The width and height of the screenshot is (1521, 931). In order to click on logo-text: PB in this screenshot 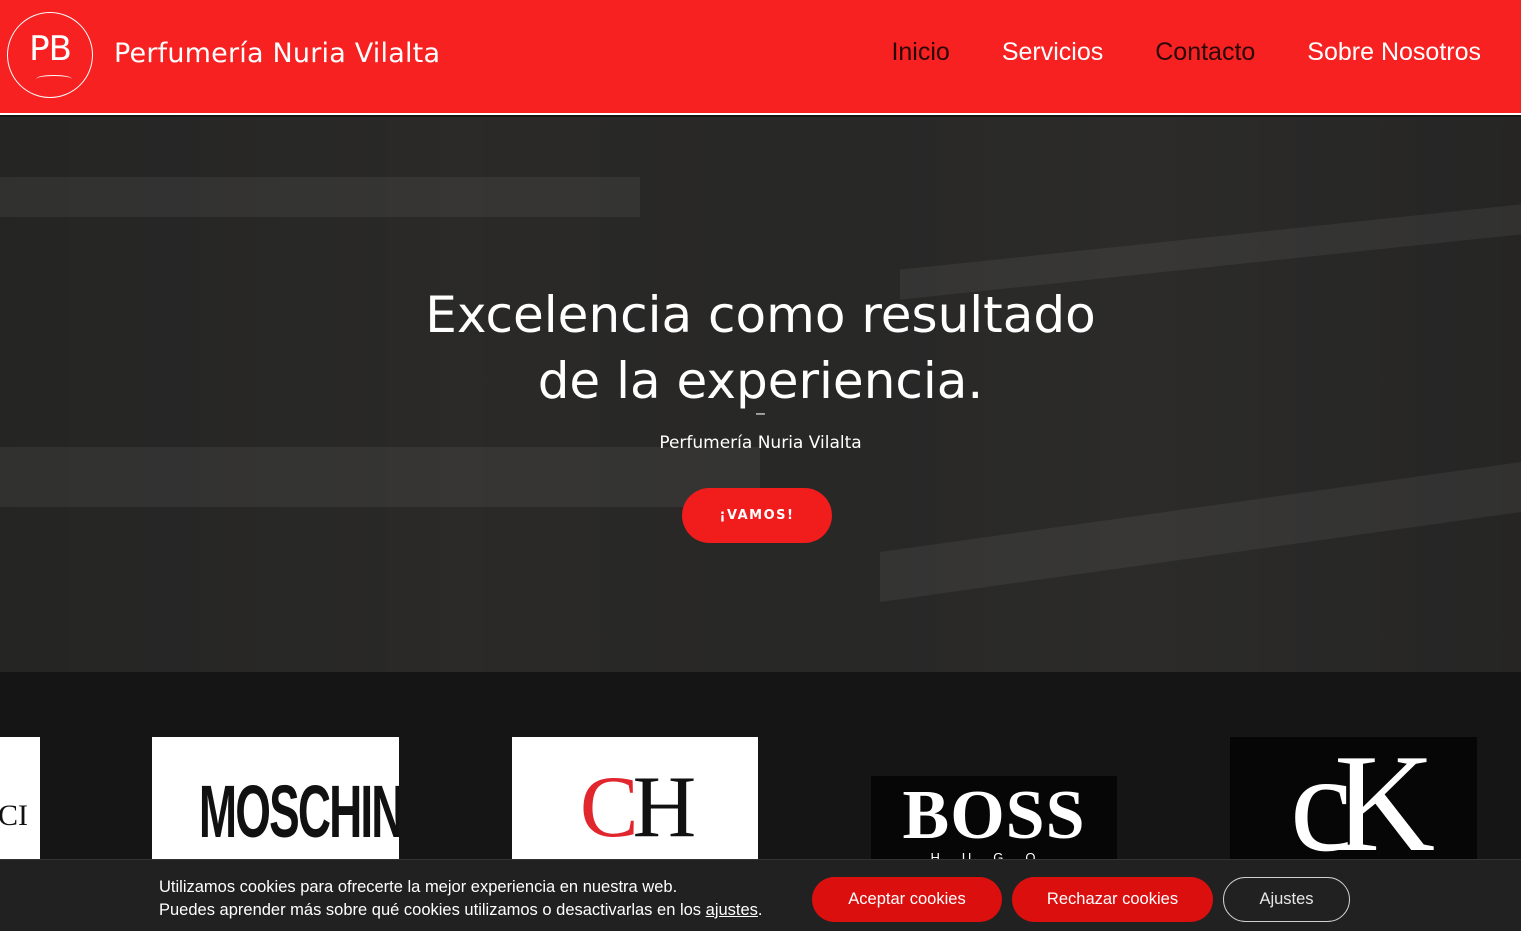, I will do `click(50, 49)`.